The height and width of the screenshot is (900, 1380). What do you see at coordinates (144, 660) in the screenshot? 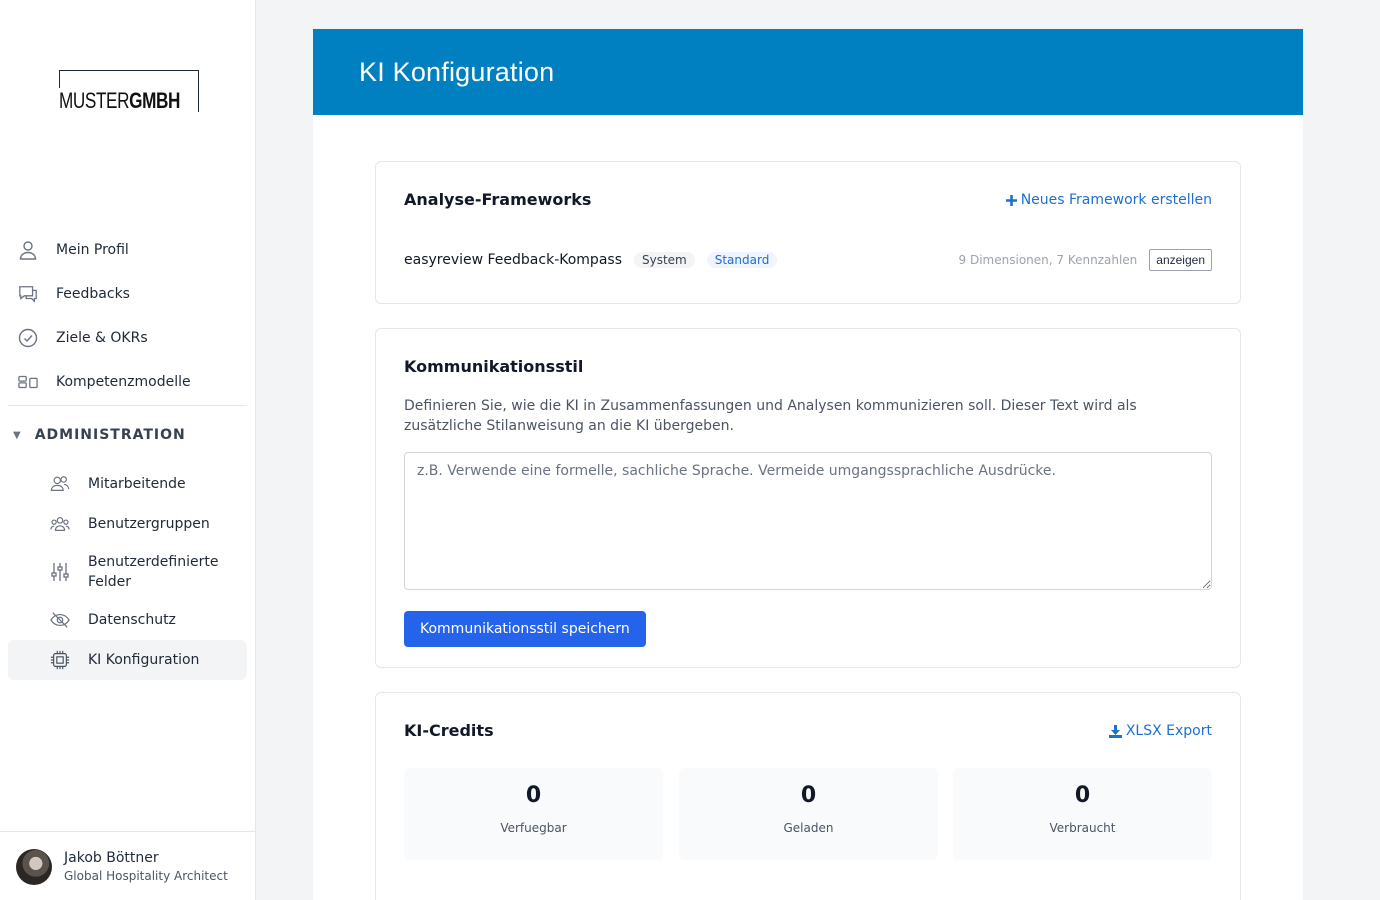
I see `sidebar-item-label: KI Konfiguration` at bounding box center [144, 660].